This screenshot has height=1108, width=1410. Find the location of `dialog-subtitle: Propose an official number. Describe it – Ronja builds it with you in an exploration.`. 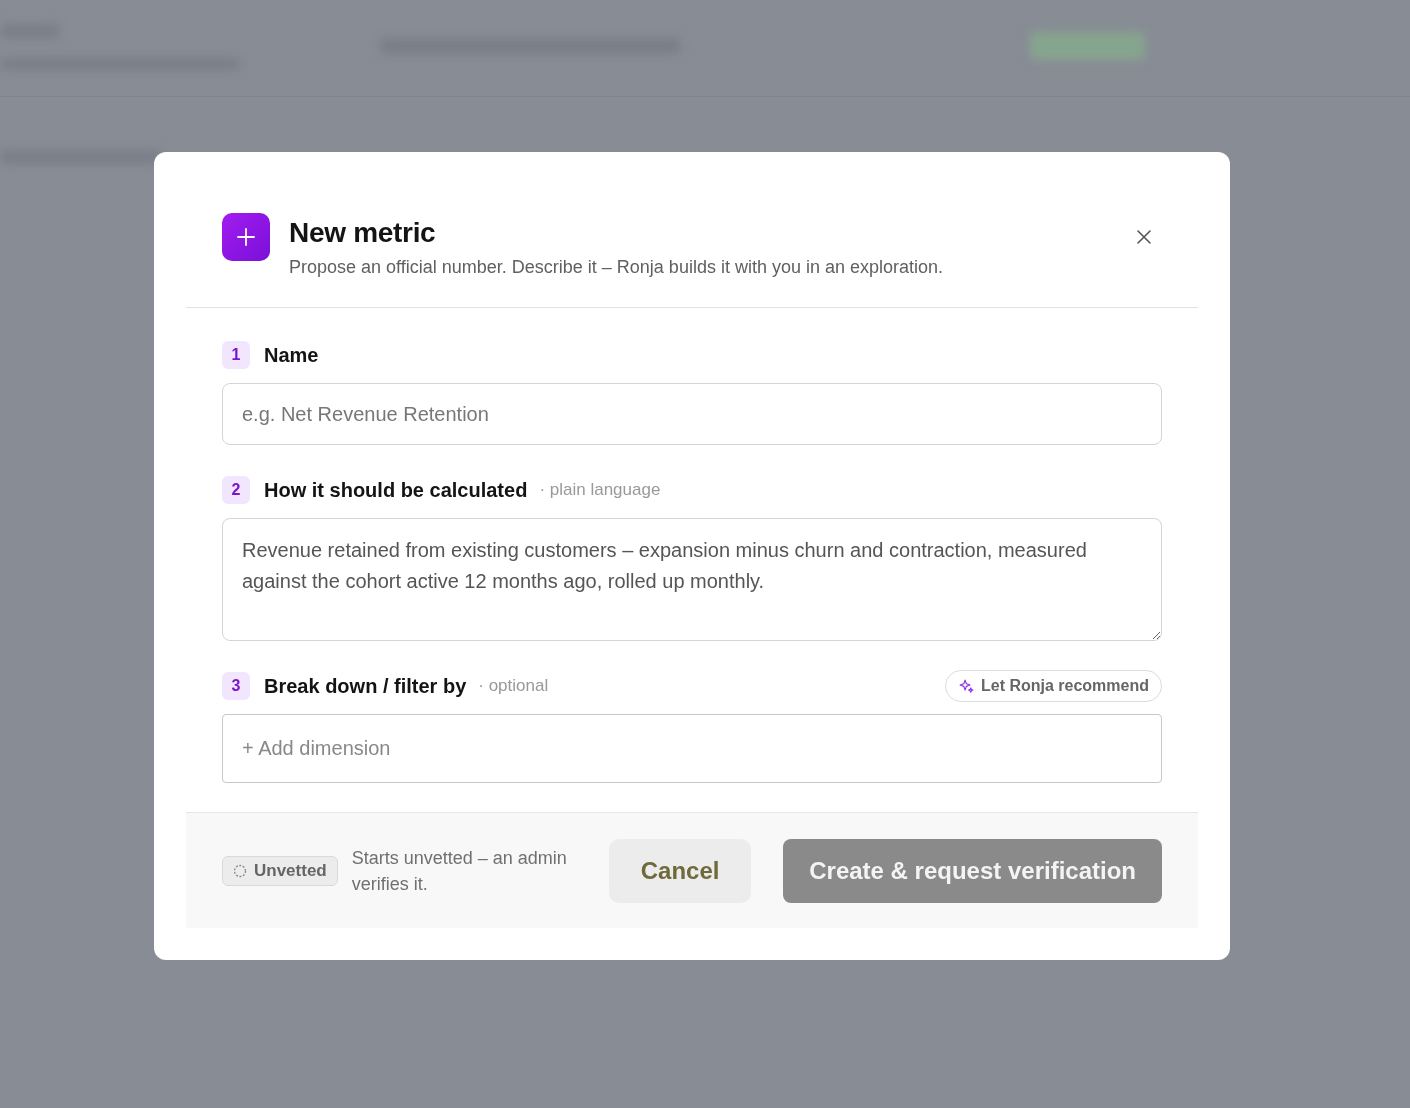

dialog-subtitle: Propose an official number. Describe it – Ronja builds it with you in an exploration. is located at coordinates (617, 267).